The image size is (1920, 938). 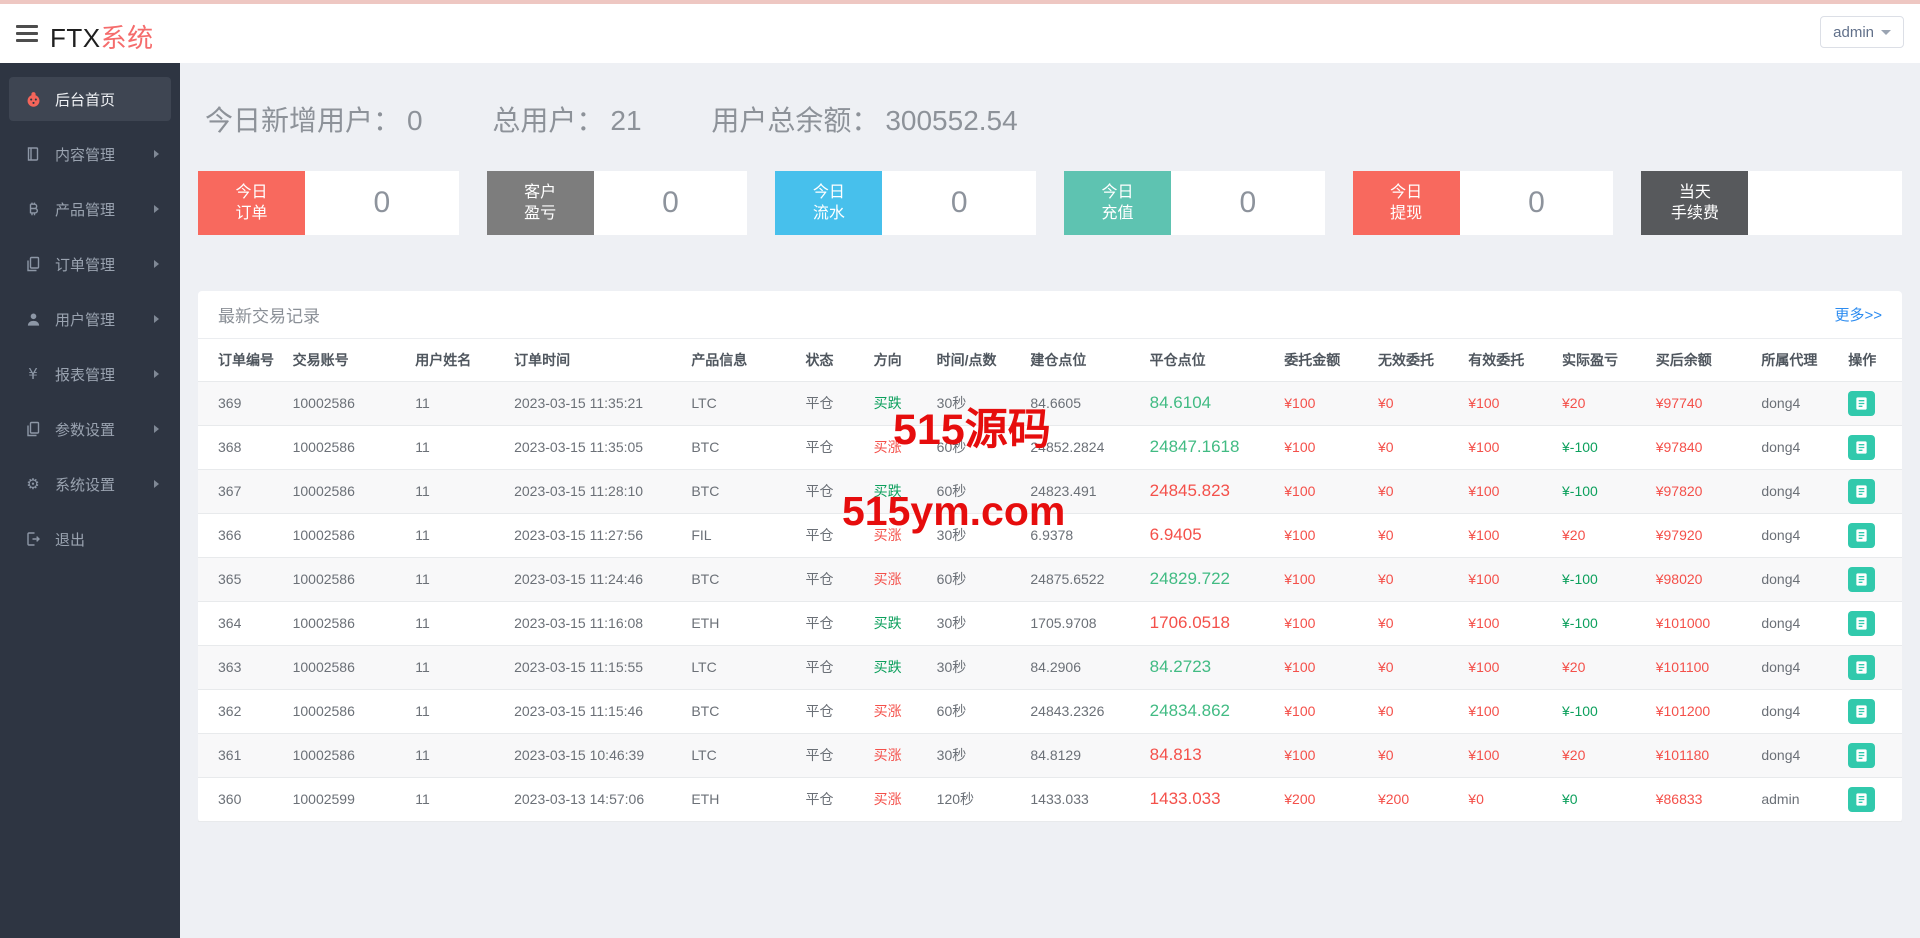 What do you see at coordinates (90, 154) in the screenshot?
I see `sidebar-item-content: 内容管理` at bounding box center [90, 154].